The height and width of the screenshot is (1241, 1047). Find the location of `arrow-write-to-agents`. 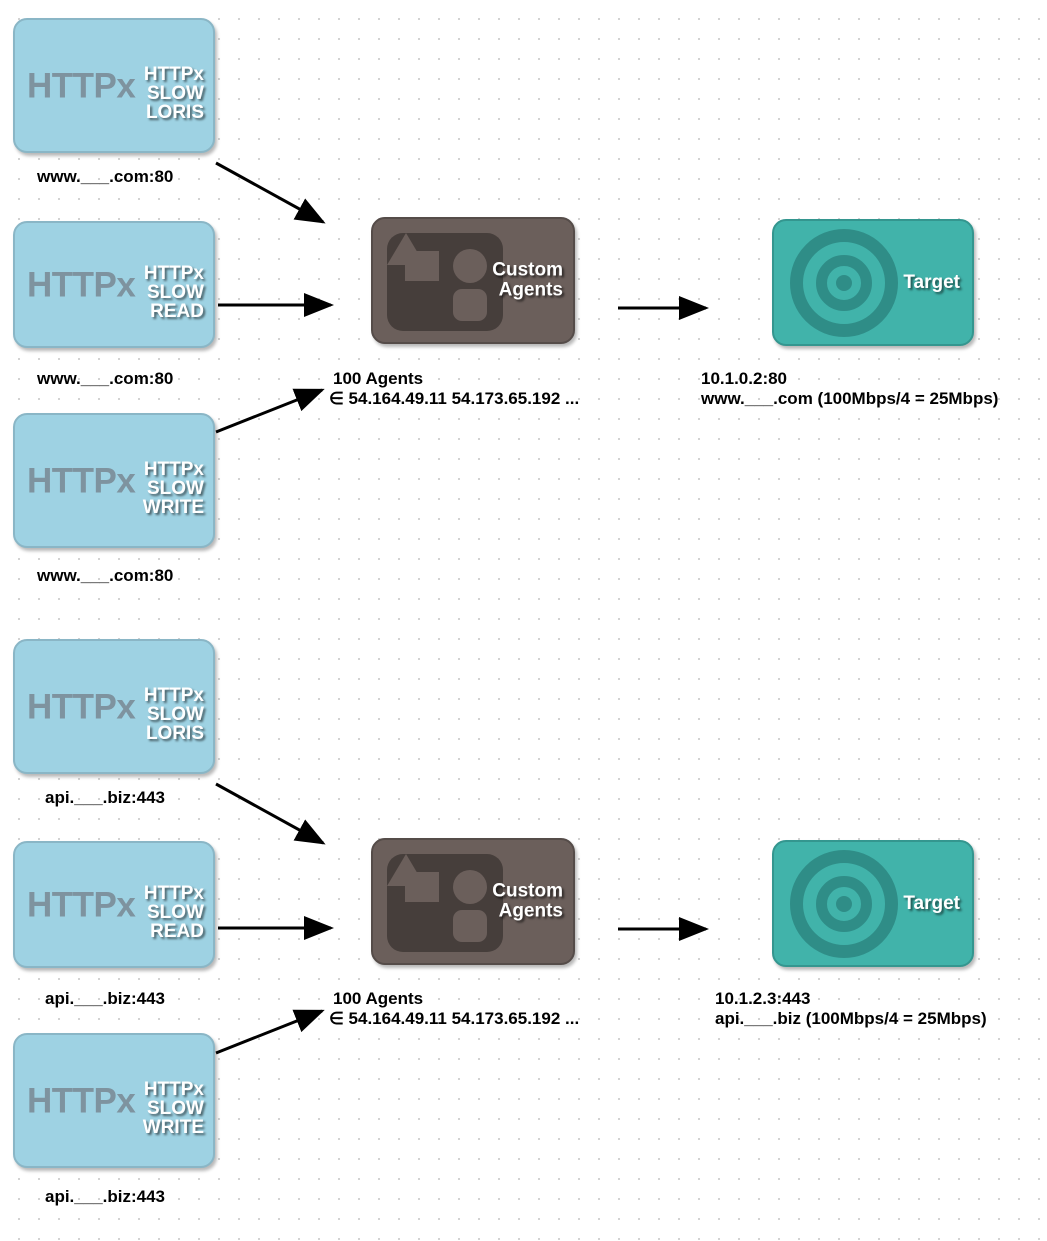

arrow-write-to-agents is located at coordinates (270, 411).